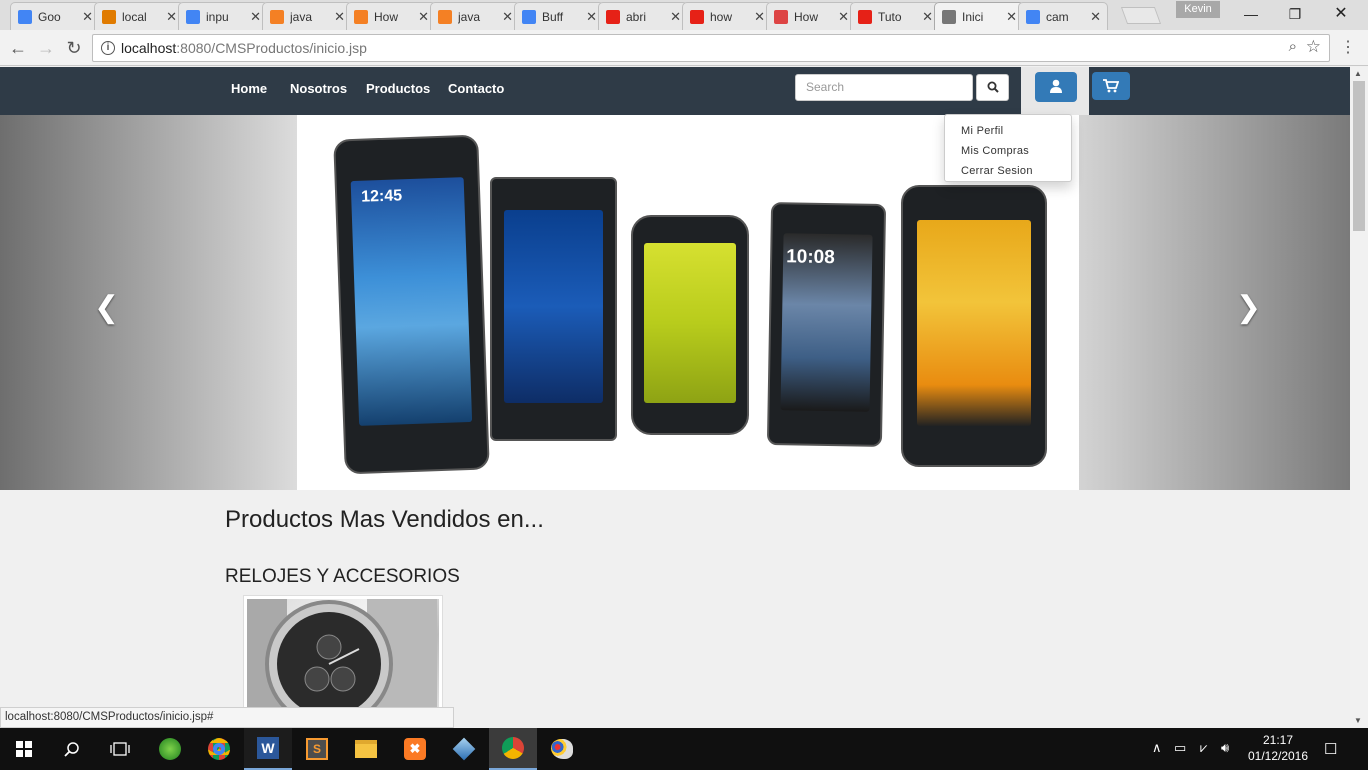 The height and width of the screenshot is (770, 1368). What do you see at coordinates (18, 48) in the screenshot?
I see `back-button: ←` at bounding box center [18, 48].